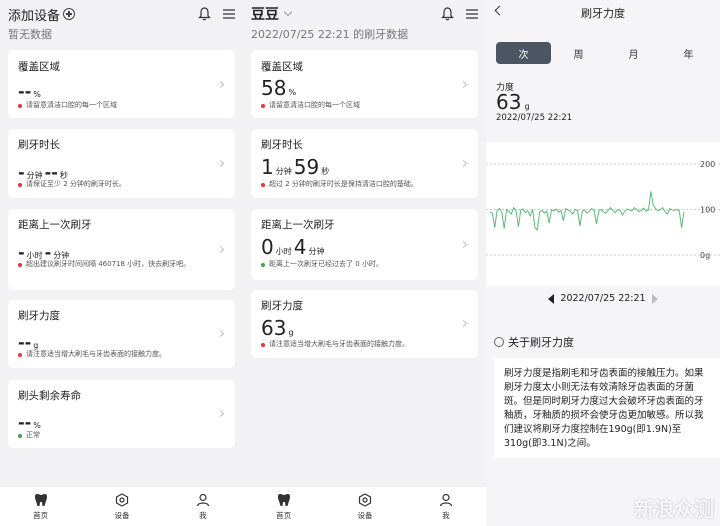 This screenshot has height=526, width=720. Describe the element at coordinates (265, 14) in the screenshot. I see `device-name: 豆豆` at that location.